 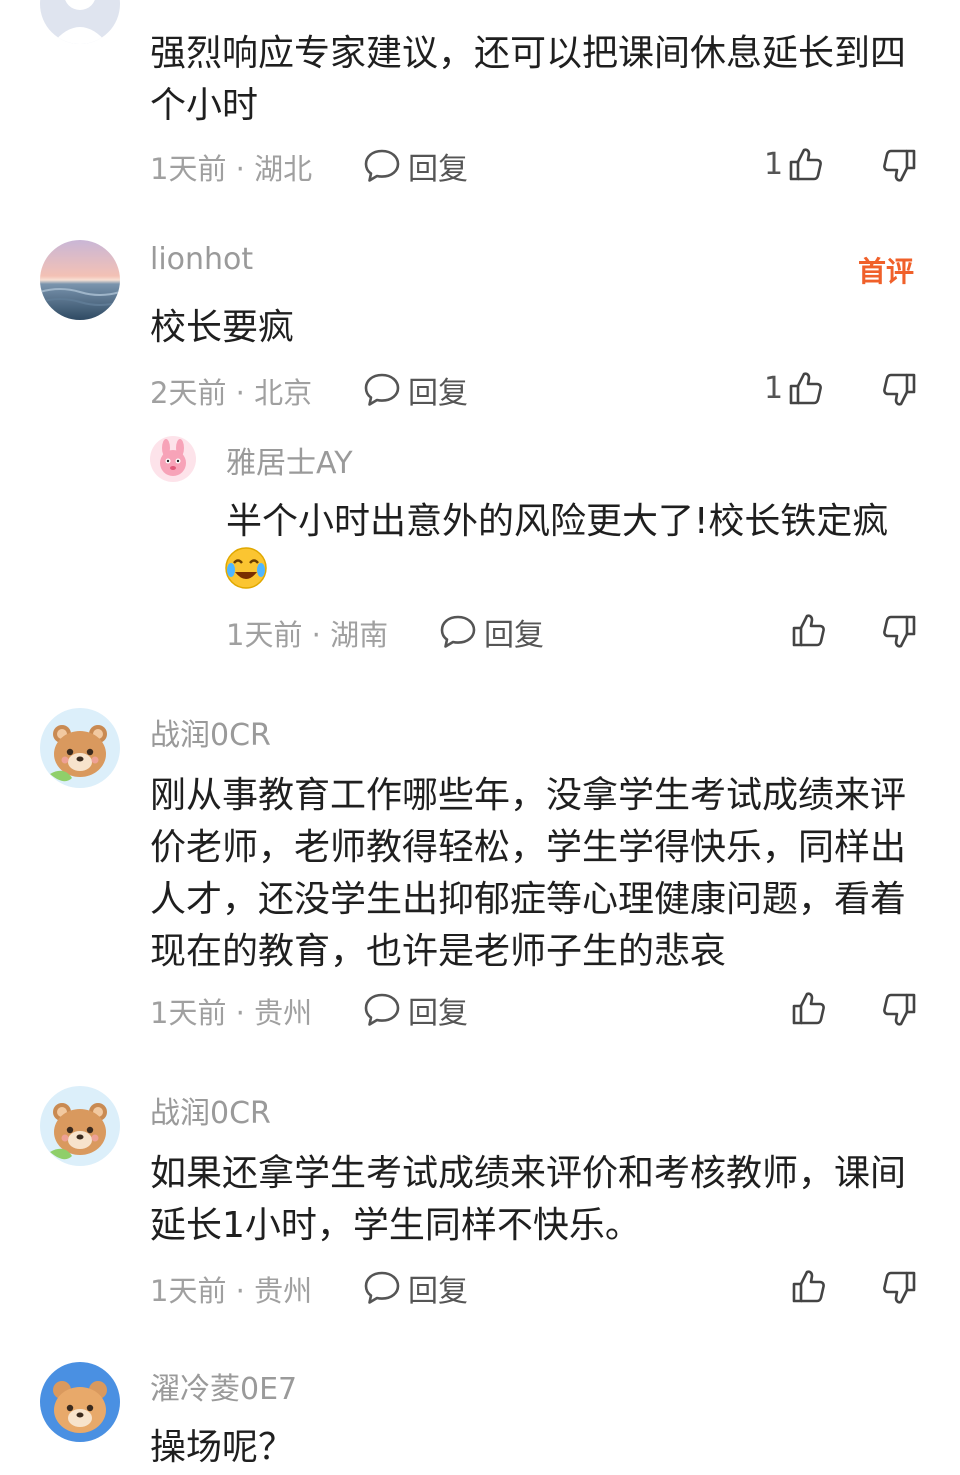 I want to click on comment-text: 强烈响应专家建议，还可以把课间休息延长到四个小时, so click(x=528, y=79).